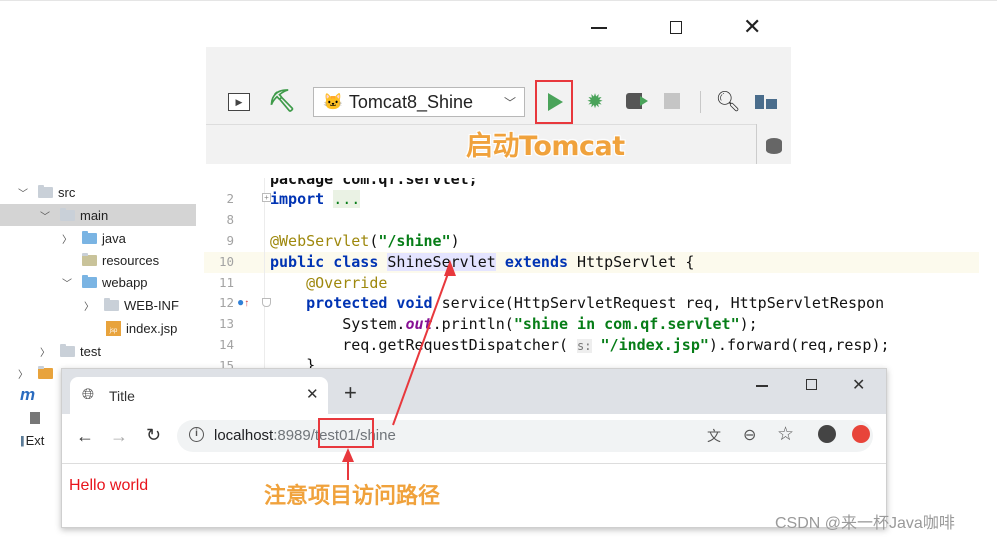 The height and width of the screenshot is (539, 997). What do you see at coordinates (348, 455) in the screenshot?
I see `arrow-head-up-small` at bounding box center [348, 455].